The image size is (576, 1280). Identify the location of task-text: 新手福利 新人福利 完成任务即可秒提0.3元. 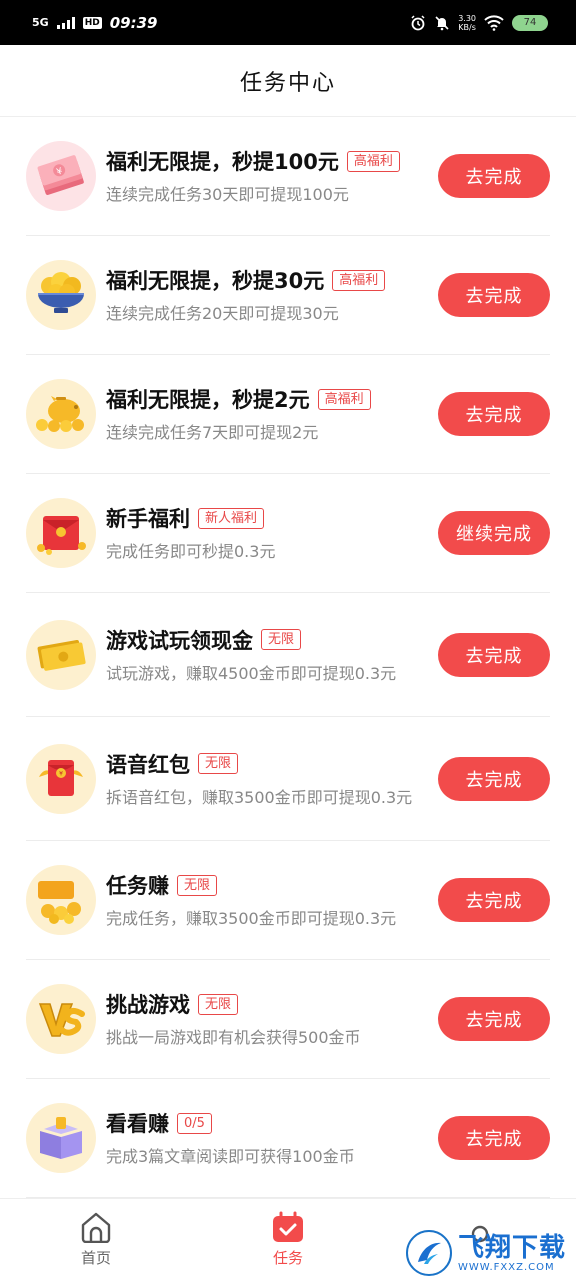
(272, 533).